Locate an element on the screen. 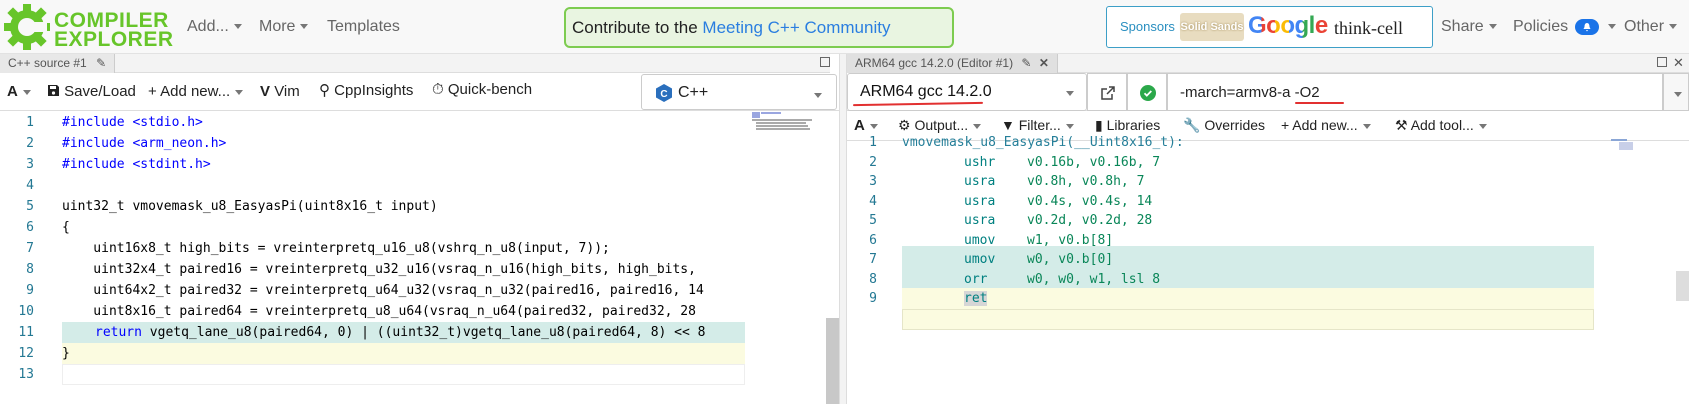  source-line-number: 3 is located at coordinates (30, 164).